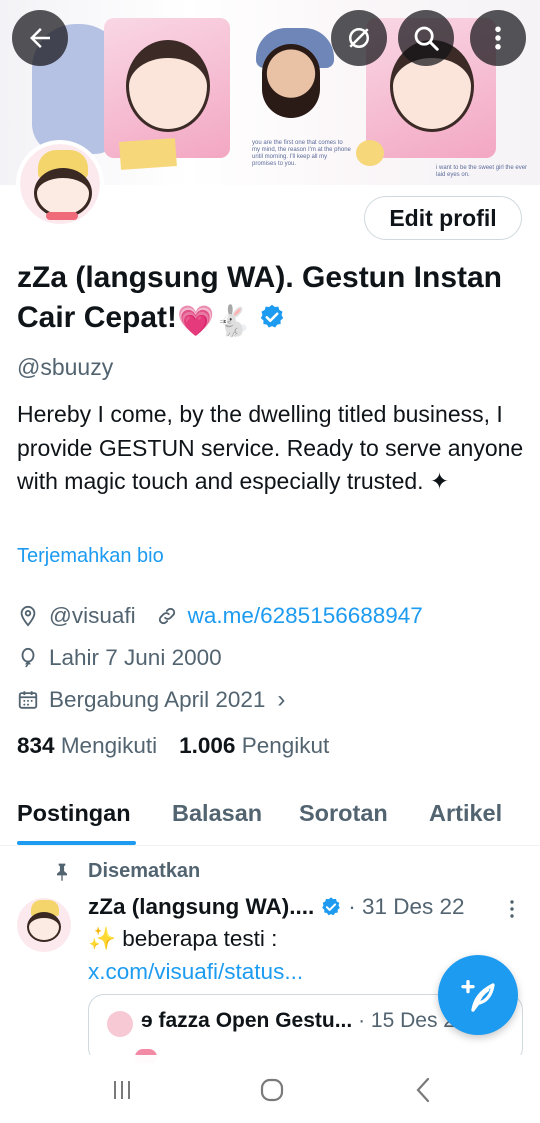 This screenshot has width=540, height=1123. What do you see at coordinates (28, 657) in the screenshot?
I see `balloon-icon` at bounding box center [28, 657].